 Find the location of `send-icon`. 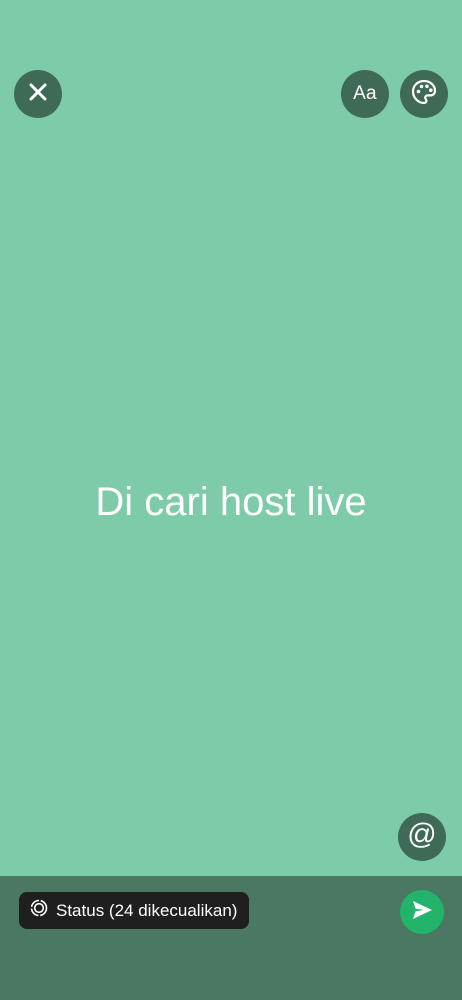

send-icon is located at coordinates (422, 912).